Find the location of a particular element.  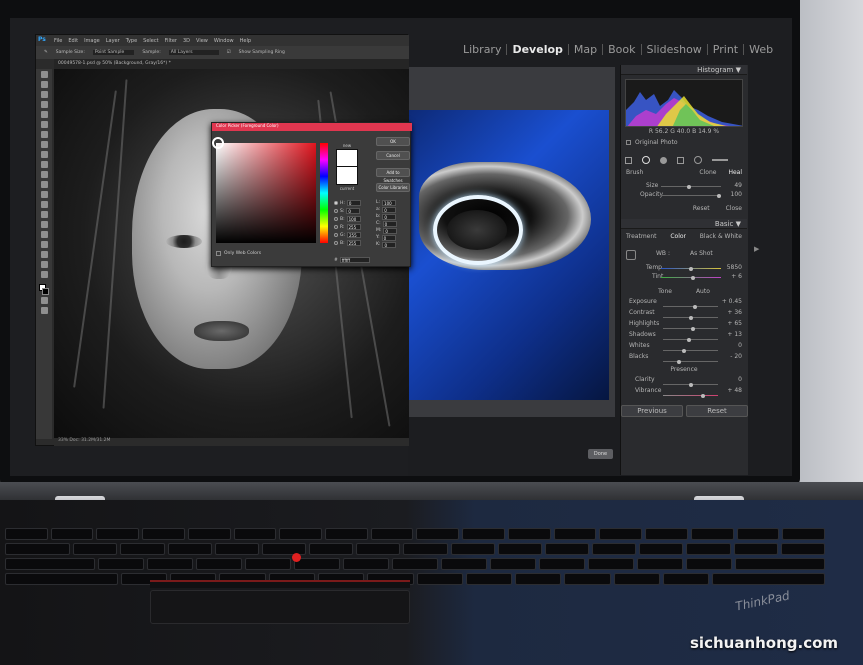

original-photo-checkbox is located at coordinates (628, 142).